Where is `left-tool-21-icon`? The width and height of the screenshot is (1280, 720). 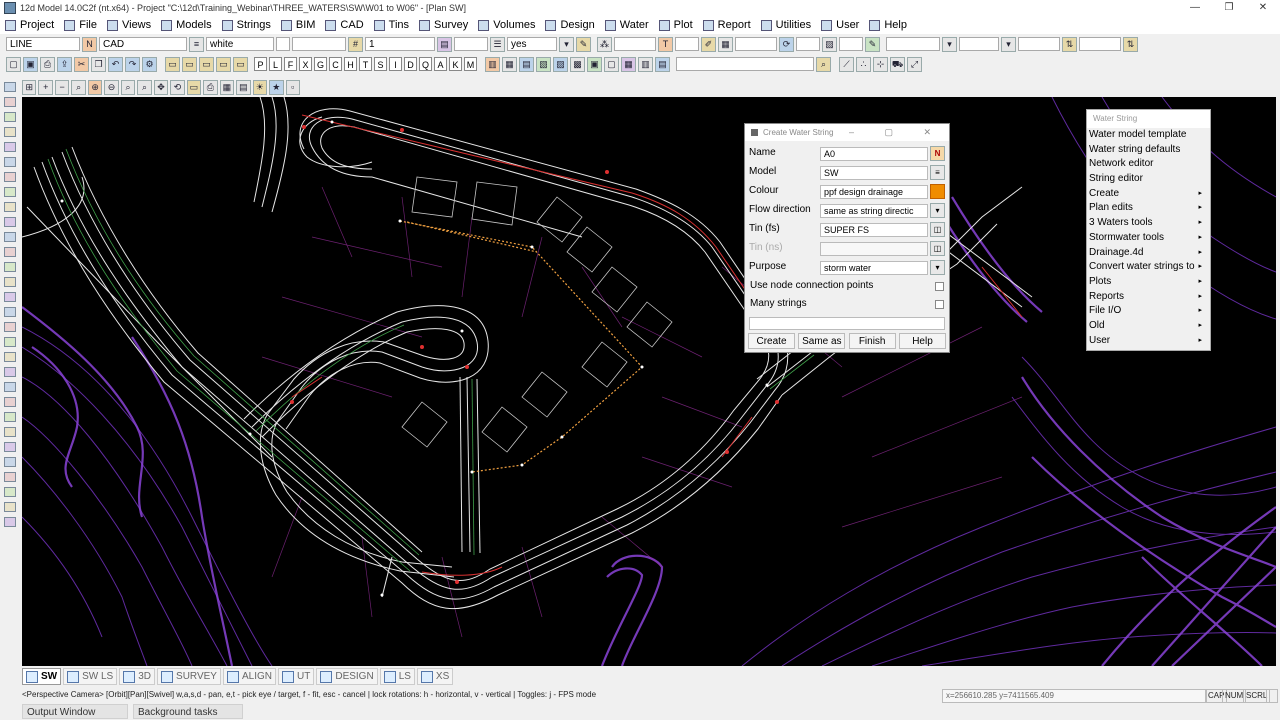 left-tool-21-icon is located at coordinates (10, 387).